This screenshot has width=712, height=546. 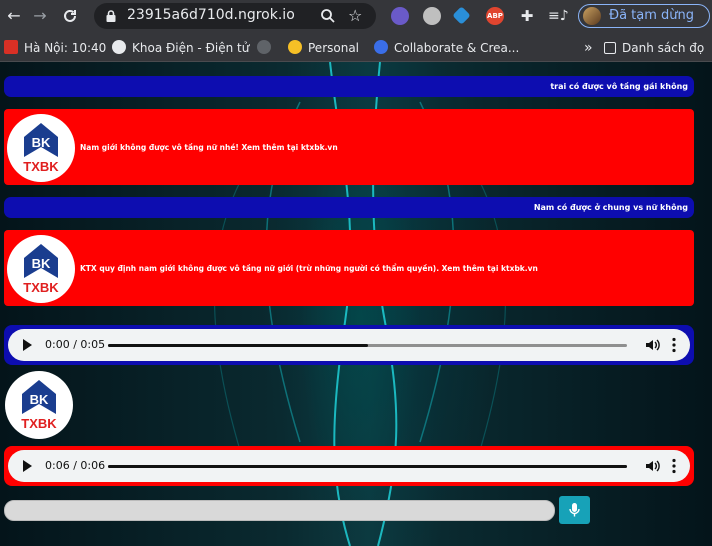 I want to click on media-controls-icon: ≡♪, so click(x=558, y=16).